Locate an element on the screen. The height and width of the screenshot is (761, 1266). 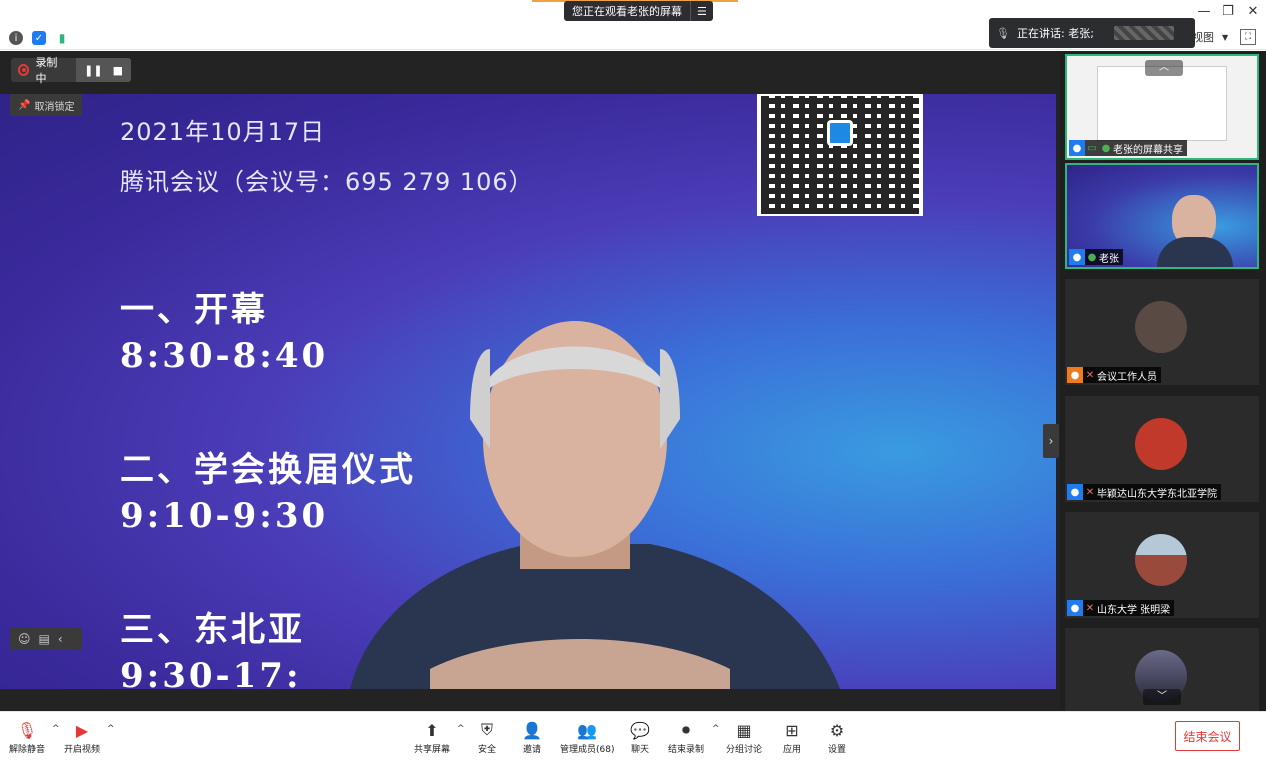
apps-icon: ⊞ is located at coordinates (792, 730).